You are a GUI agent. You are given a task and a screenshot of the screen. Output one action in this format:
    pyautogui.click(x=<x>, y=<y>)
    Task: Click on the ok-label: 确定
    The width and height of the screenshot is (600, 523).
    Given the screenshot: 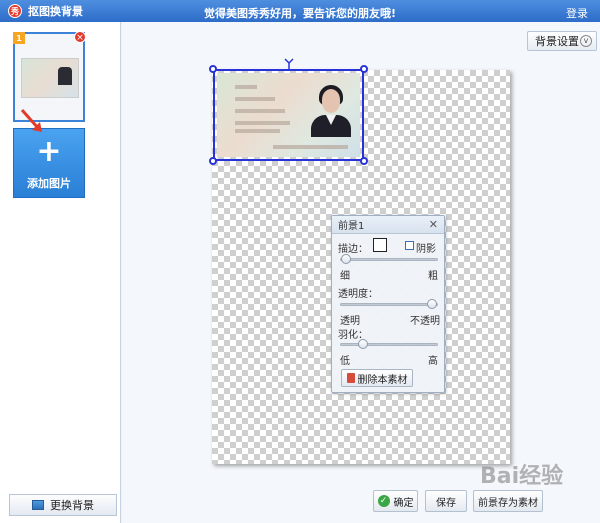 What is the action you would take?
    pyautogui.click(x=403, y=503)
    